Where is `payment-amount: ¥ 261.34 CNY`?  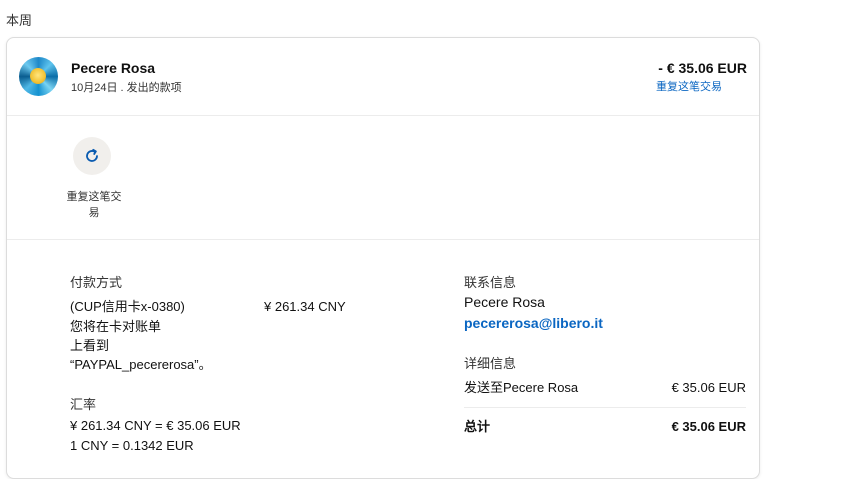
payment-amount: ¥ 261.34 CNY is located at coordinates (305, 306).